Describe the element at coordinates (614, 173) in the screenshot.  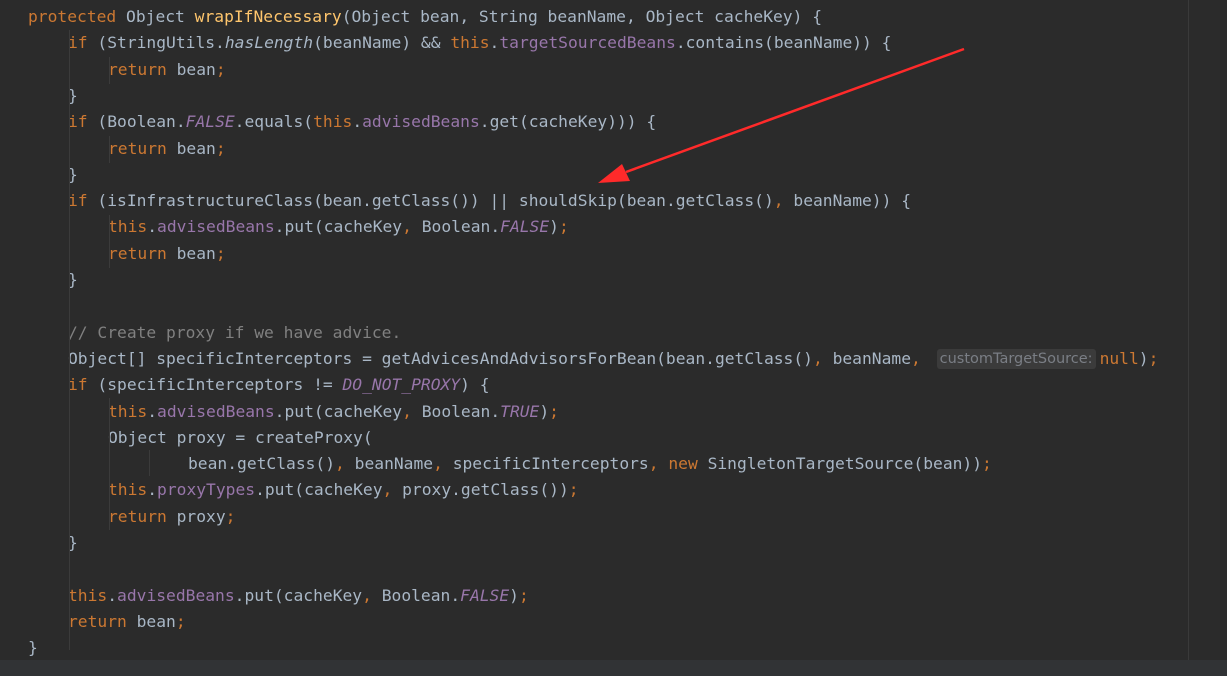
I see `arrow-head` at that location.